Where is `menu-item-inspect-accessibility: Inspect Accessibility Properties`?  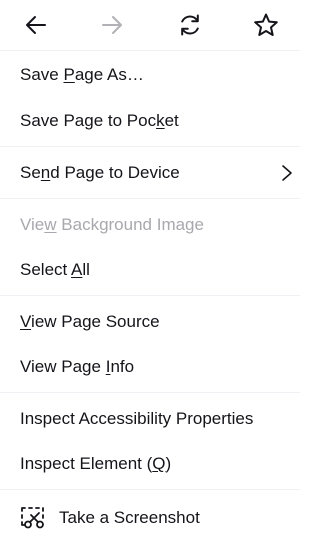
menu-item-inspect-accessibility: Inspect Accessibility Properties is located at coordinates (150, 419).